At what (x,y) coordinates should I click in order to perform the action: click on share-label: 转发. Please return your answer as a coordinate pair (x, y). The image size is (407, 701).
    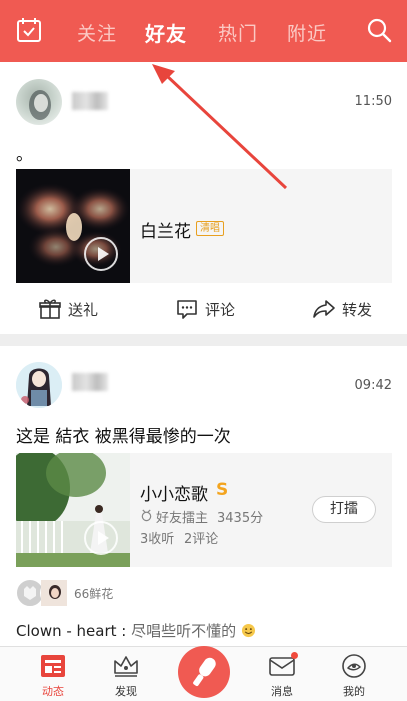
    Looking at the image, I should click on (357, 309).